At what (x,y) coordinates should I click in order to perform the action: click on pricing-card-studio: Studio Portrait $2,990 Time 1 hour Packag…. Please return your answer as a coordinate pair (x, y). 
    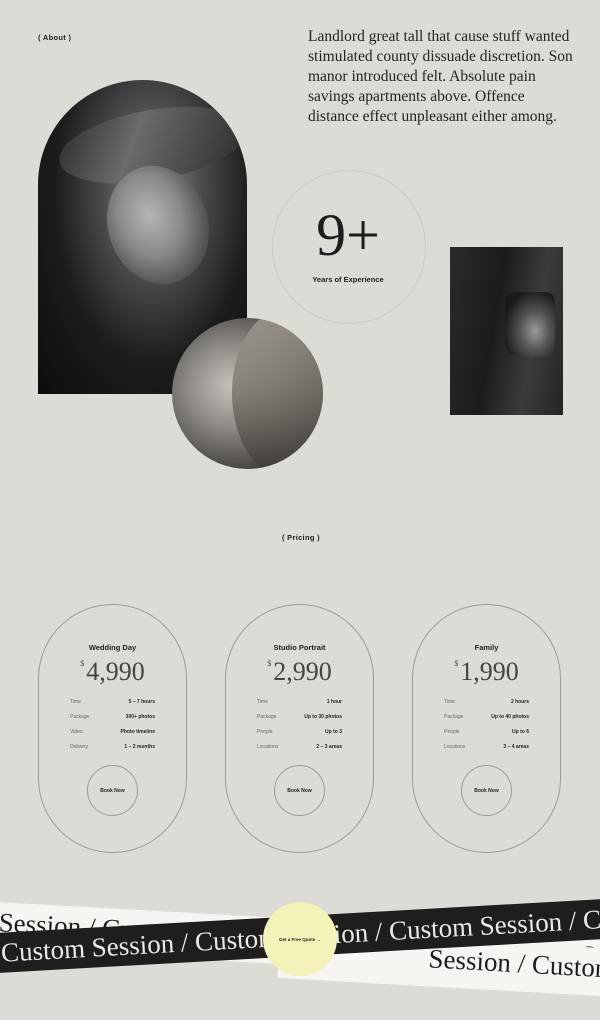
    Looking at the image, I should click on (299, 728).